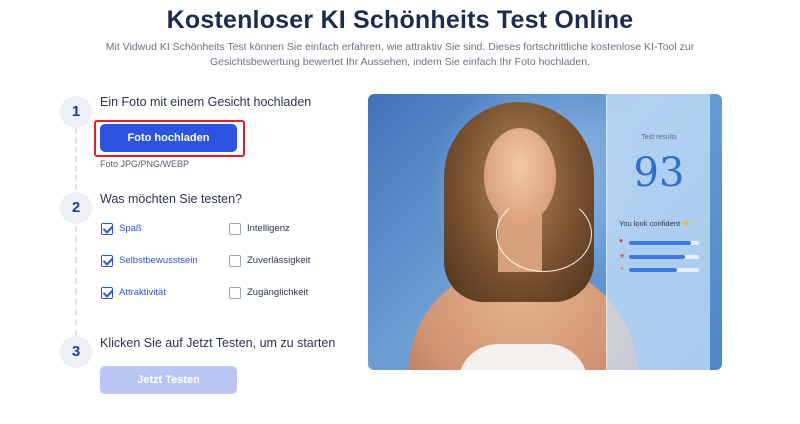 This screenshot has height=424, width=800. What do you see at coordinates (76, 112) in the screenshot?
I see `step-1-number: 1` at bounding box center [76, 112].